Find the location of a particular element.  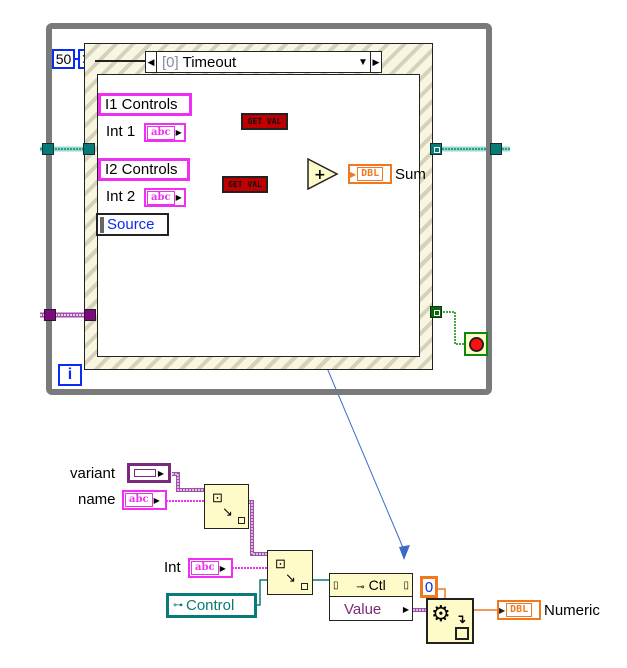

stop-condition-tunnel is located at coordinates (436, 312).